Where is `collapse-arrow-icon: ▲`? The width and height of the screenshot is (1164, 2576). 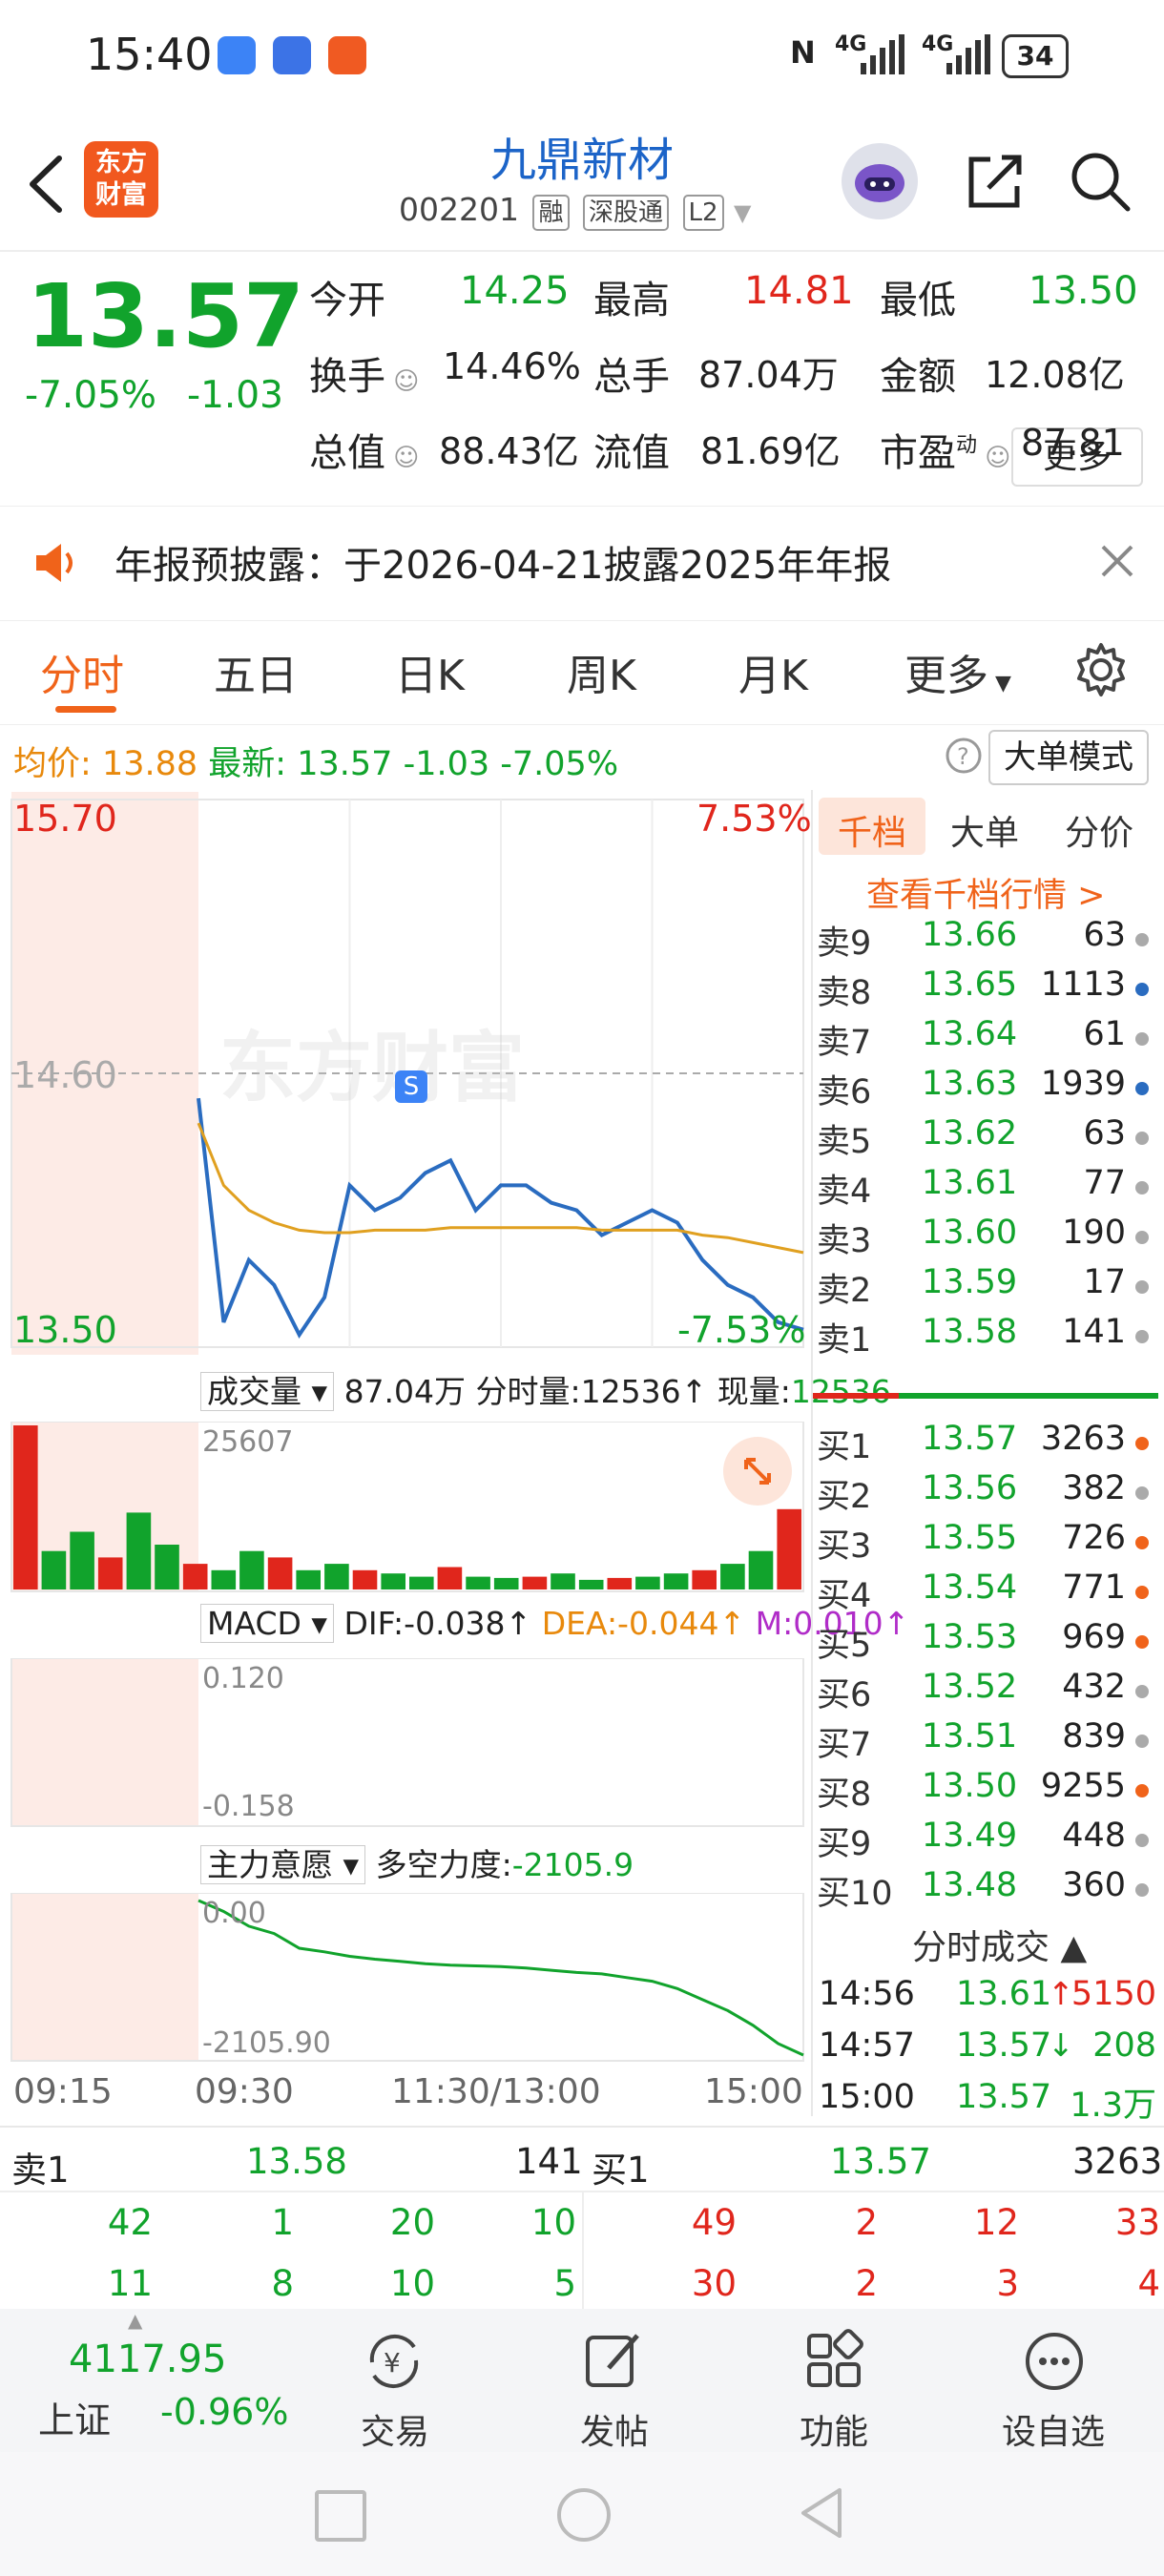 collapse-arrow-icon: ▲ is located at coordinates (135, 2320).